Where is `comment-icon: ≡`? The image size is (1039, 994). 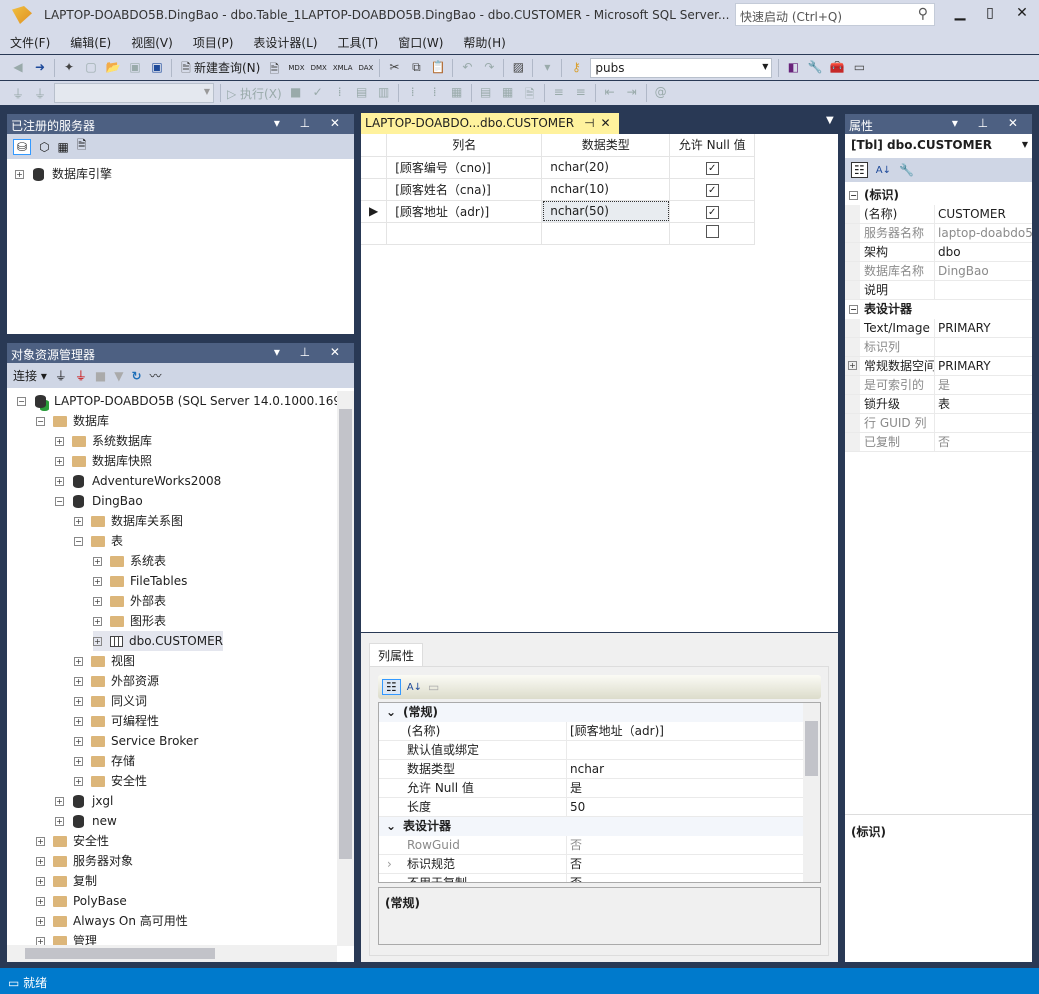 comment-icon: ≡ is located at coordinates (559, 93).